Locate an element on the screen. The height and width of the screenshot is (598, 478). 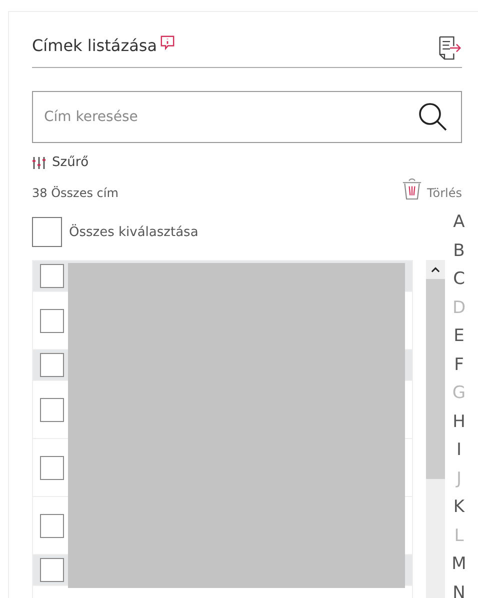
page-title: Címek listázása is located at coordinates (95, 46).